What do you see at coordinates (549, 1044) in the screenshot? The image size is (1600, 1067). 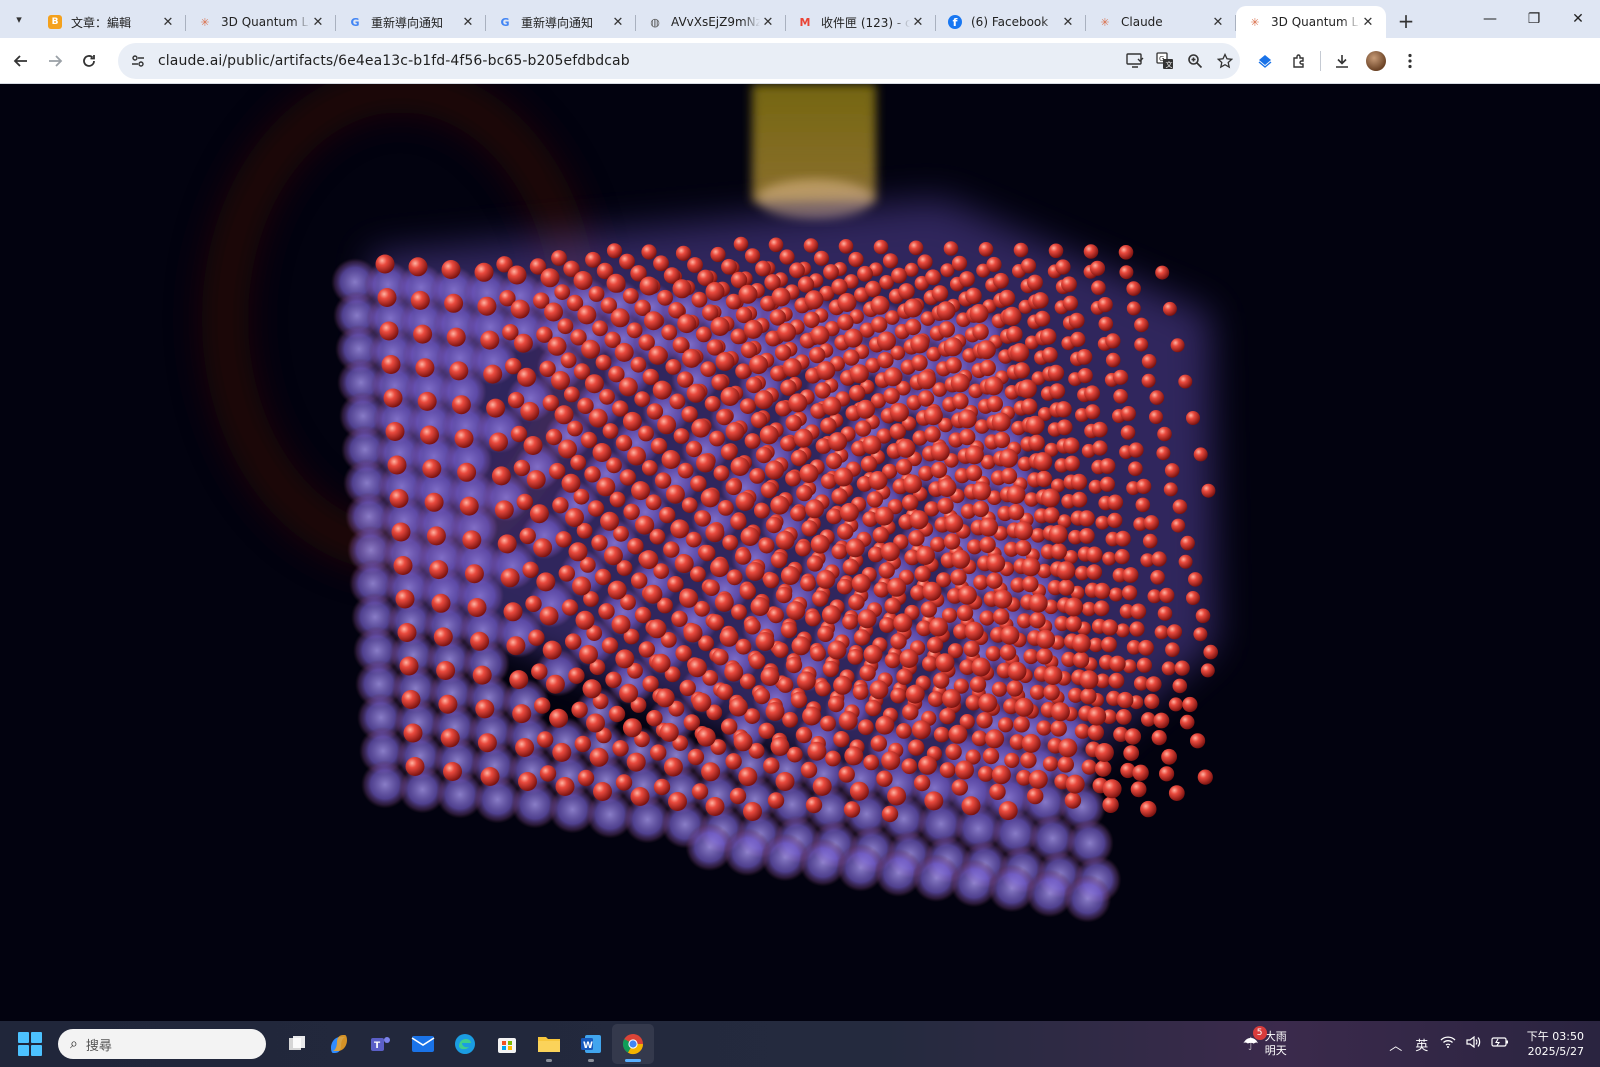 I see `folder-icon` at bounding box center [549, 1044].